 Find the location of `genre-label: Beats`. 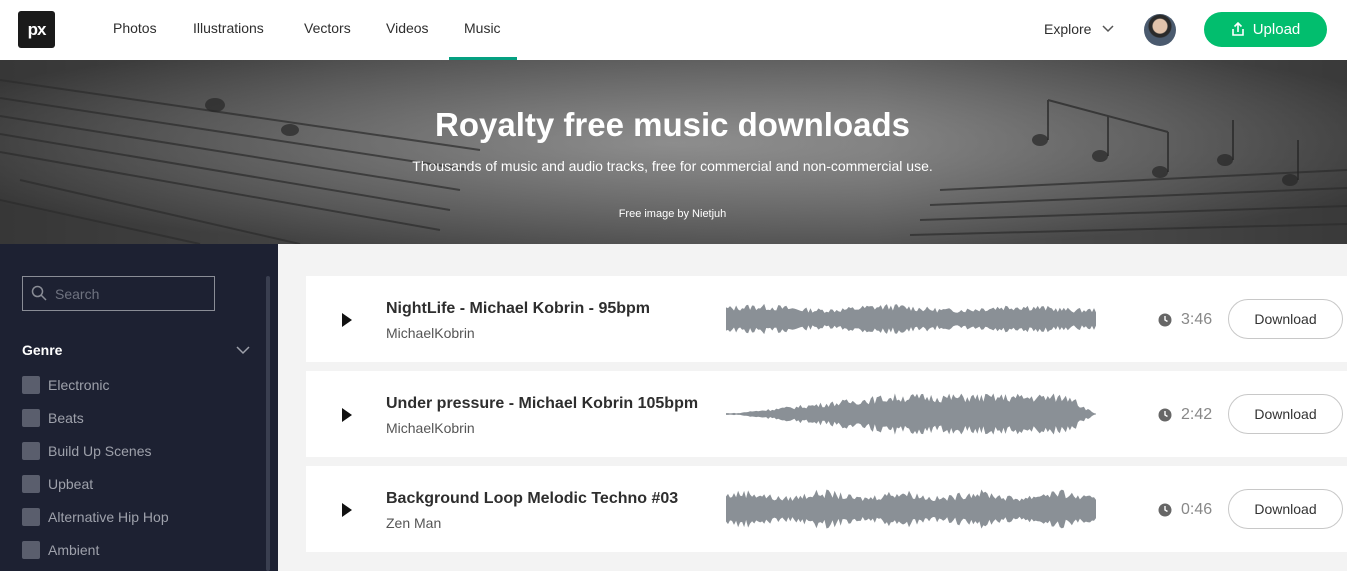

genre-label: Beats is located at coordinates (66, 418).